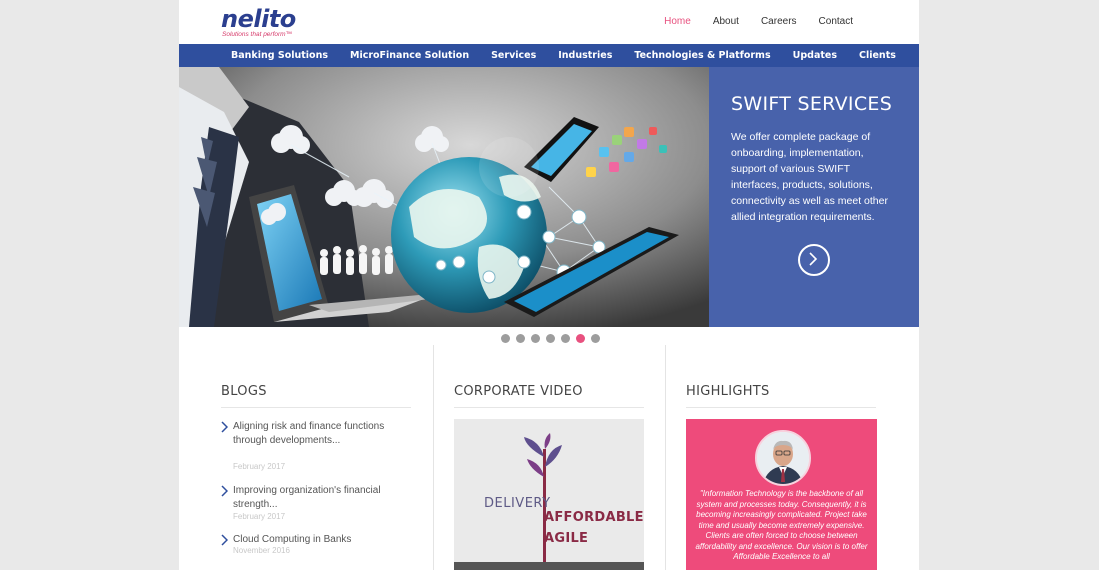  I want to click on blogs-heading: BLOGS, so click(244, 391).